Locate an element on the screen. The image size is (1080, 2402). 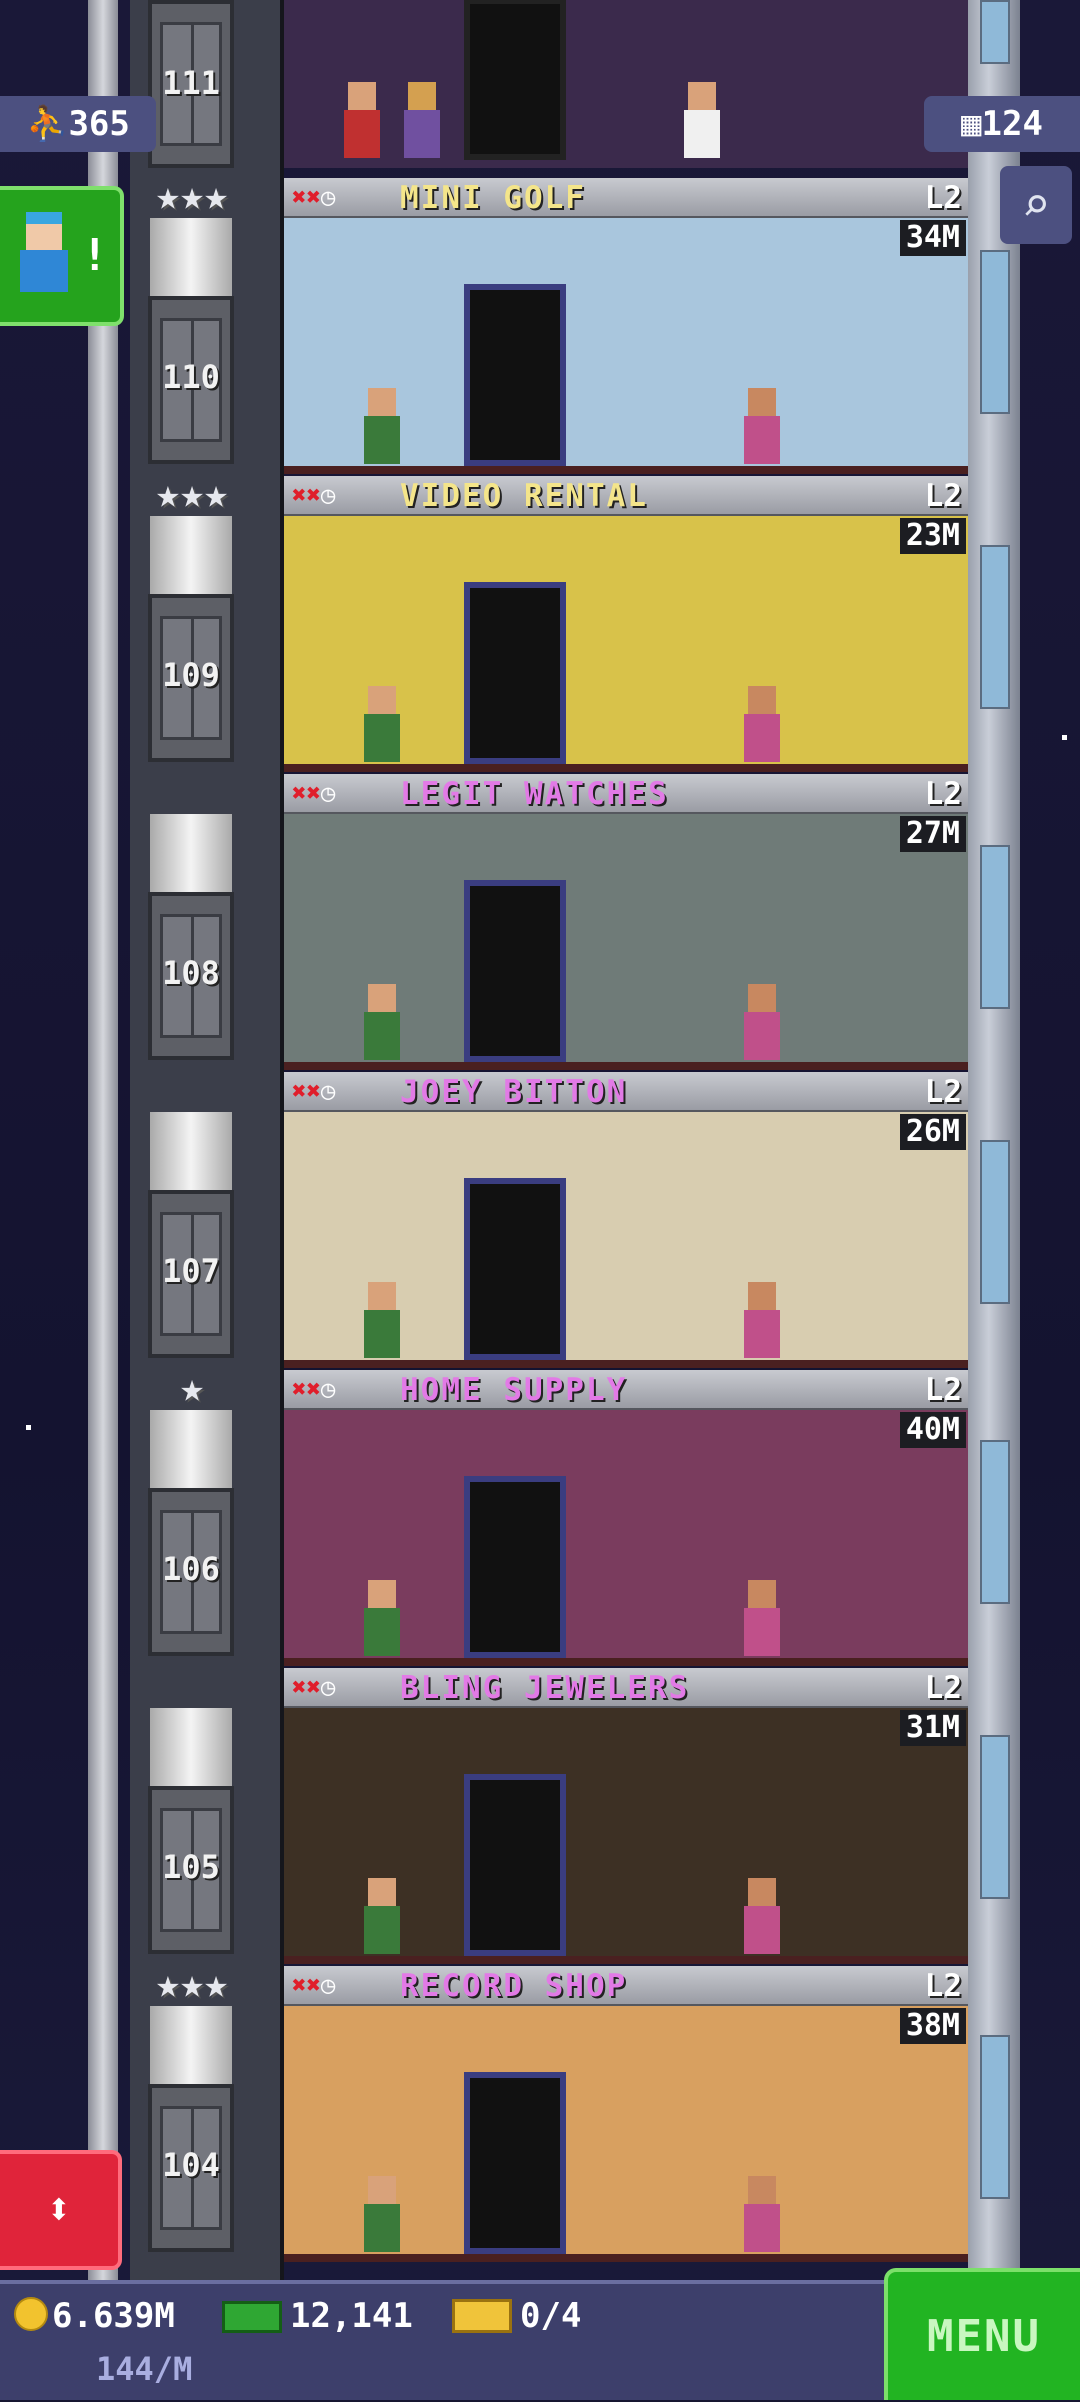
floor-sign: ✖✖◷ VIDEO RENTAL L2 is located at coordinates (626, 496).